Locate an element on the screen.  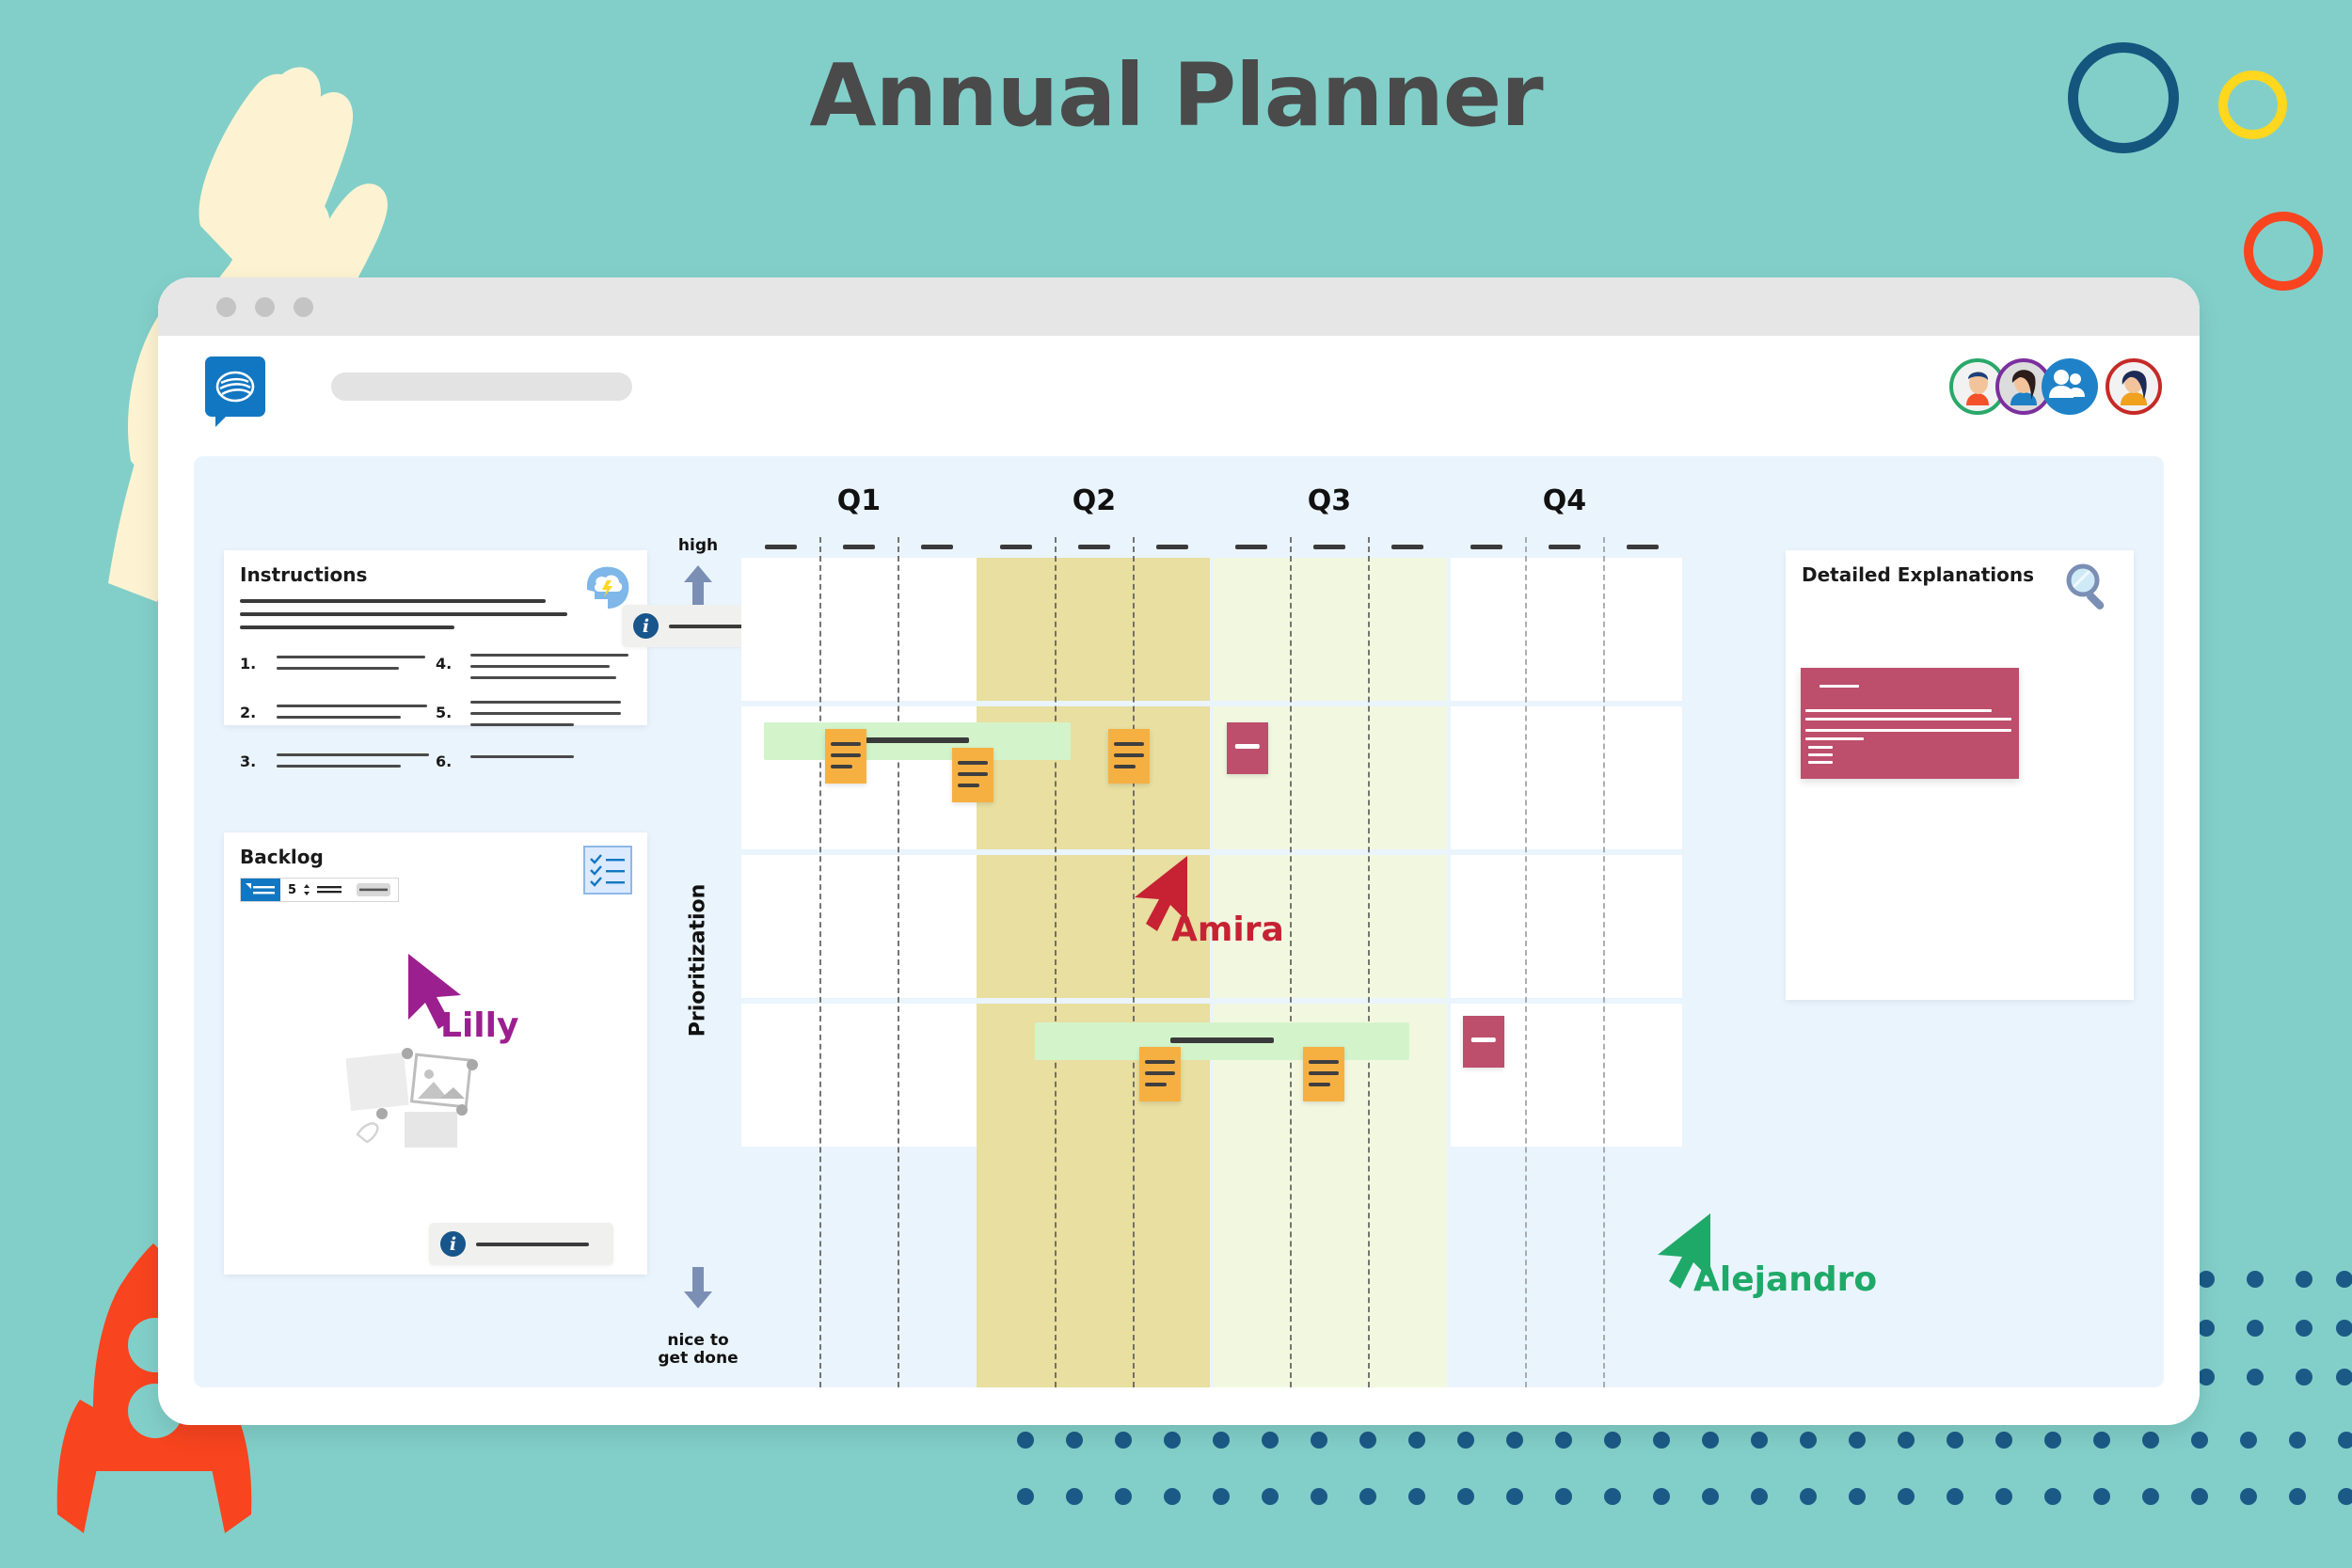
note-tool-button is located at coordinates (260, 890).